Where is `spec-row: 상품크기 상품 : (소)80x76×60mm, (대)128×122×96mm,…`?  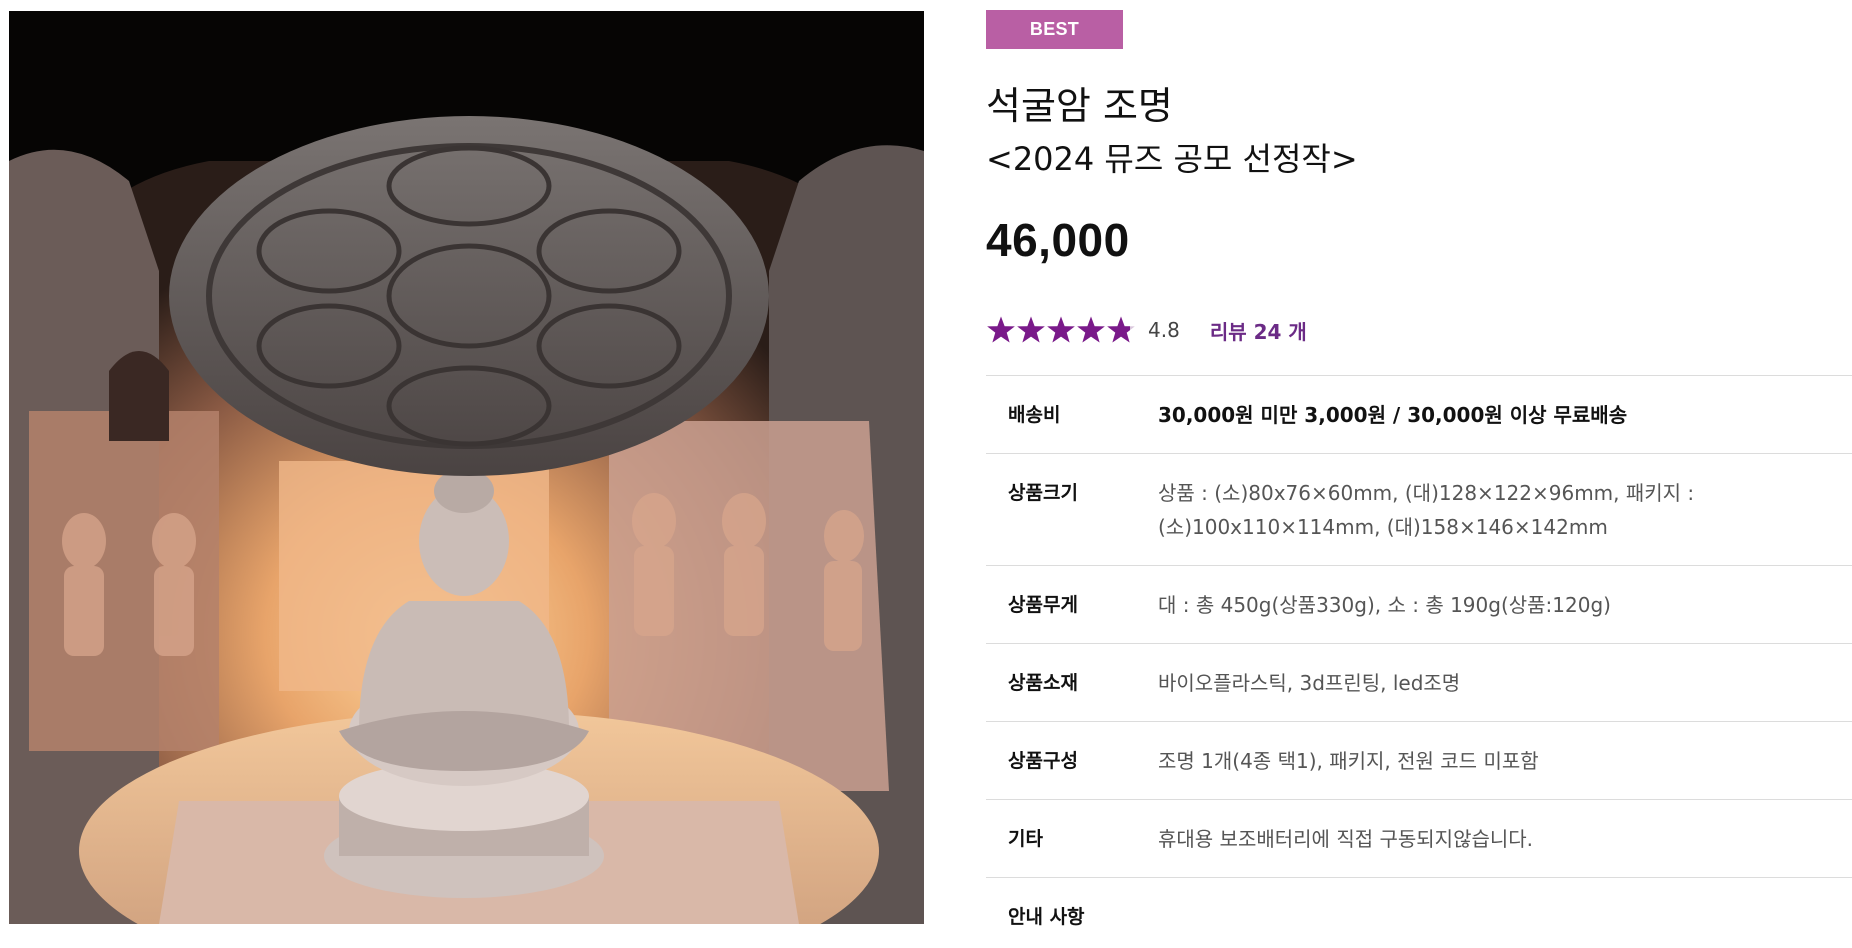 spec-row: 상품크기 상품 : (소)80x76×60mm, (대)128×122×96mm,… is located at coordinates (1419, 510).